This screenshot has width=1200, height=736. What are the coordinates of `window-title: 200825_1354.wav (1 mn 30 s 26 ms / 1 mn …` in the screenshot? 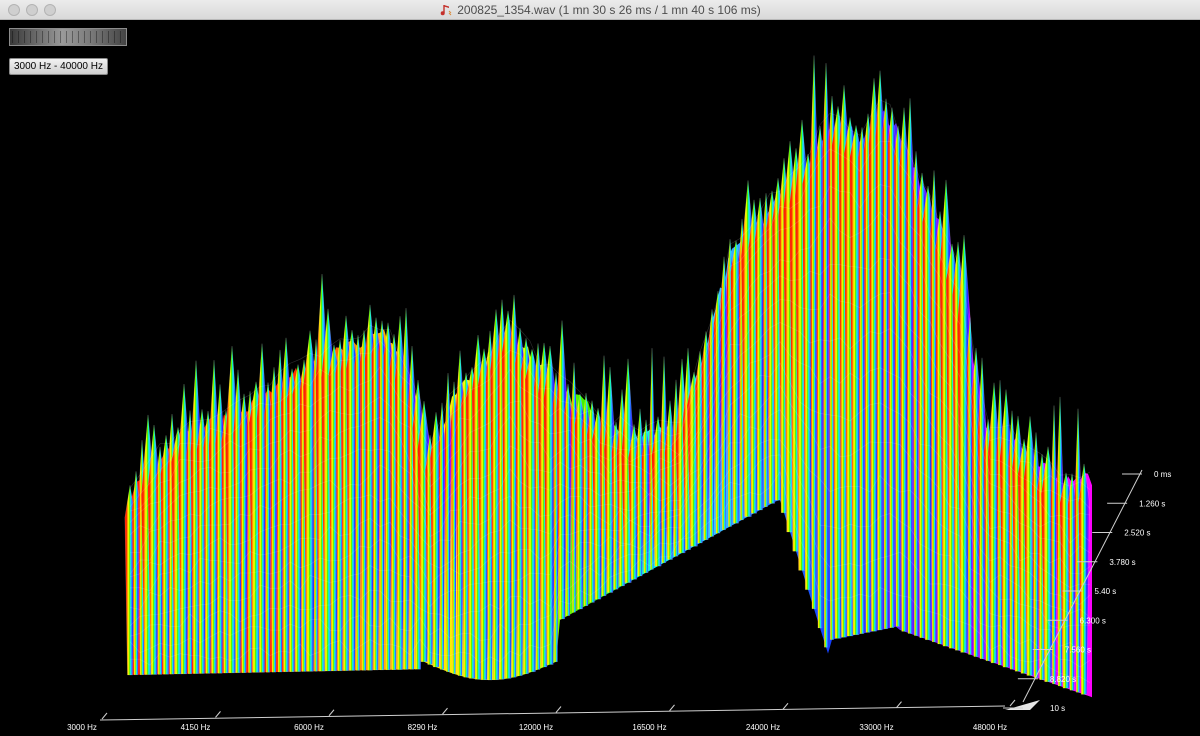 It's located at (609, 10).